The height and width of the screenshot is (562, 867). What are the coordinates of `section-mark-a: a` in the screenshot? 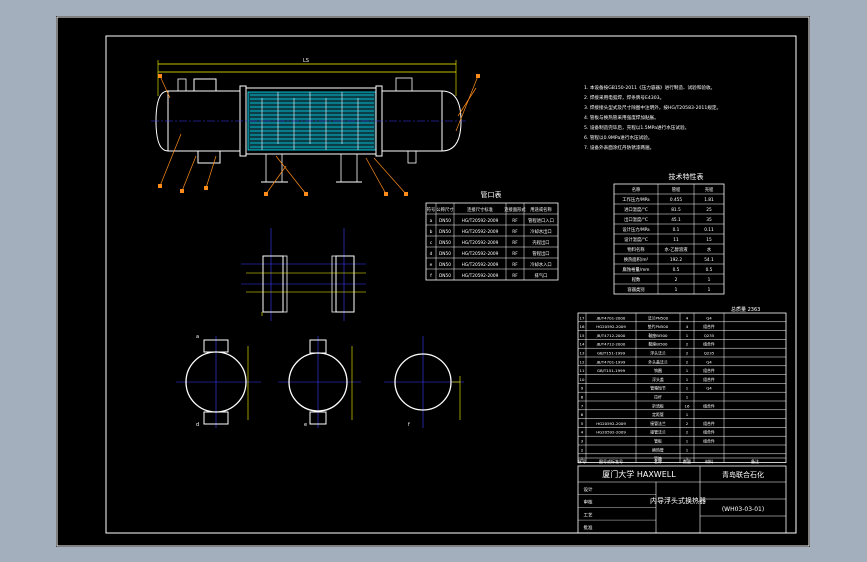 It's located at (197, 337).